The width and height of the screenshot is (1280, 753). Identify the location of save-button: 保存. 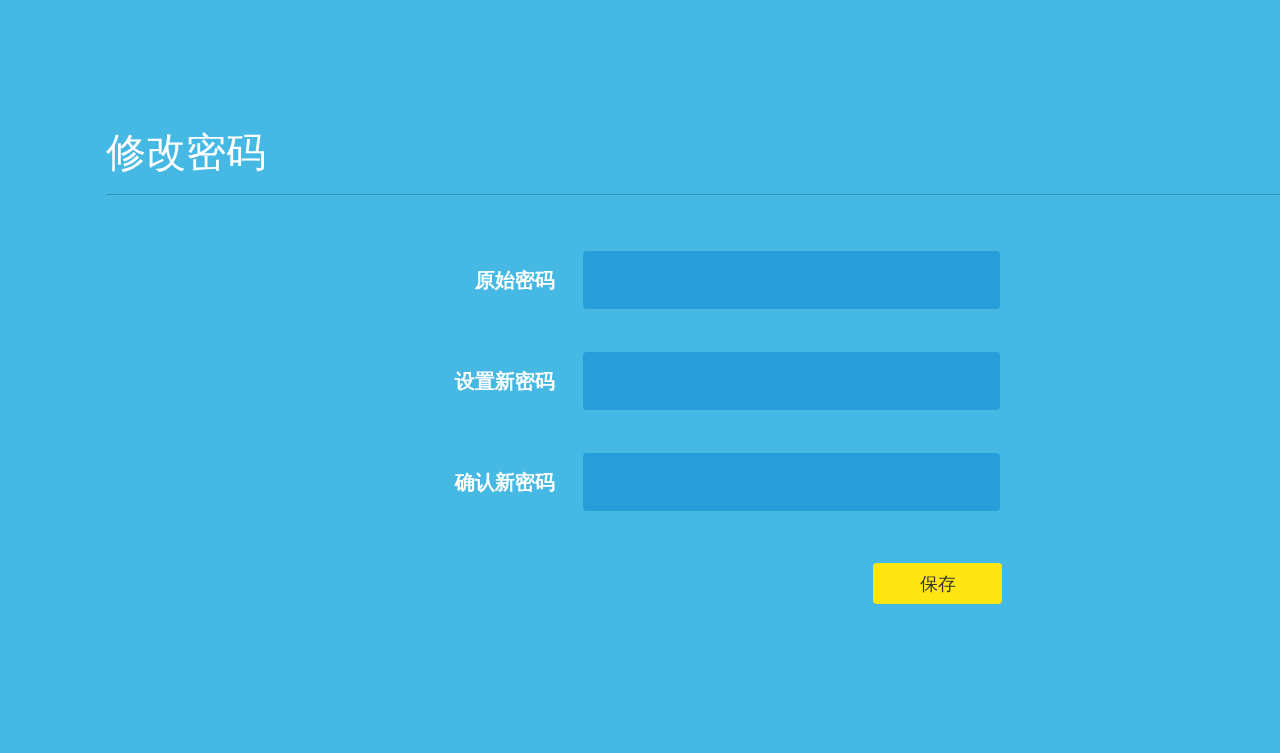
(937, 583).